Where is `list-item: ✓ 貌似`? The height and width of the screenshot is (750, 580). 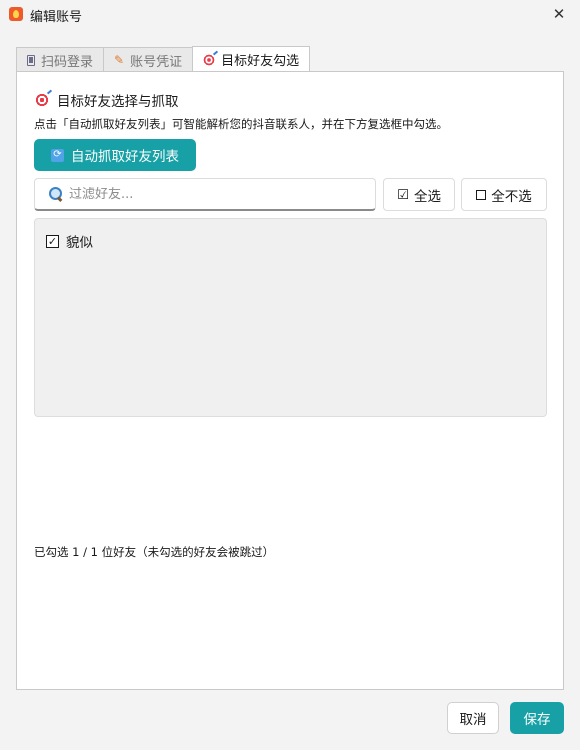 list-item: ✓ 貌似 is located at coordinates (69, 241).